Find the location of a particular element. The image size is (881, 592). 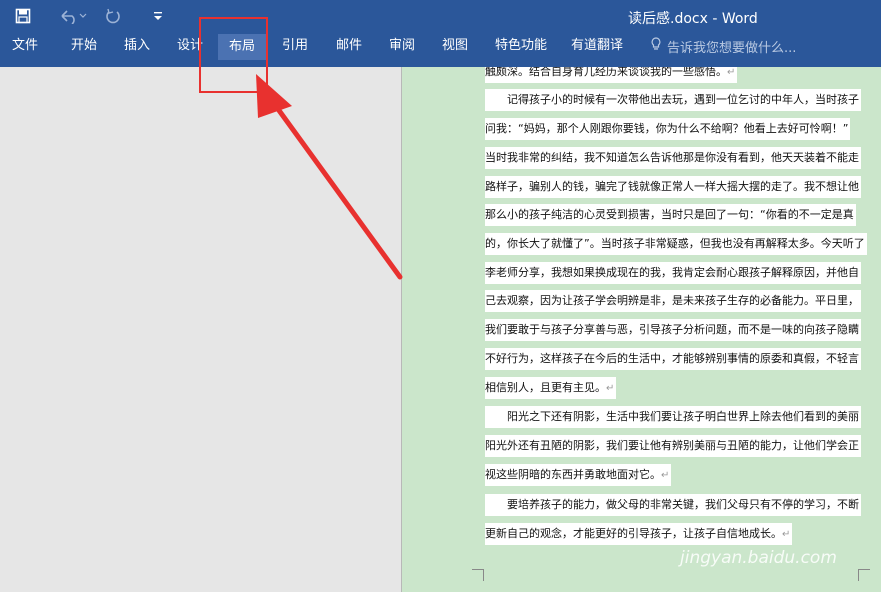

customize-quick-access-icon is located at coordinates (158, 16).